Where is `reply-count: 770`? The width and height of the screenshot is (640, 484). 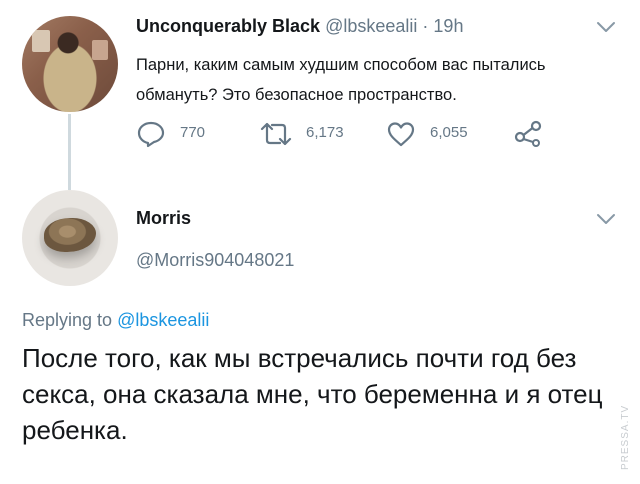
reply-count: 770 is located at coordinates (193, 132).